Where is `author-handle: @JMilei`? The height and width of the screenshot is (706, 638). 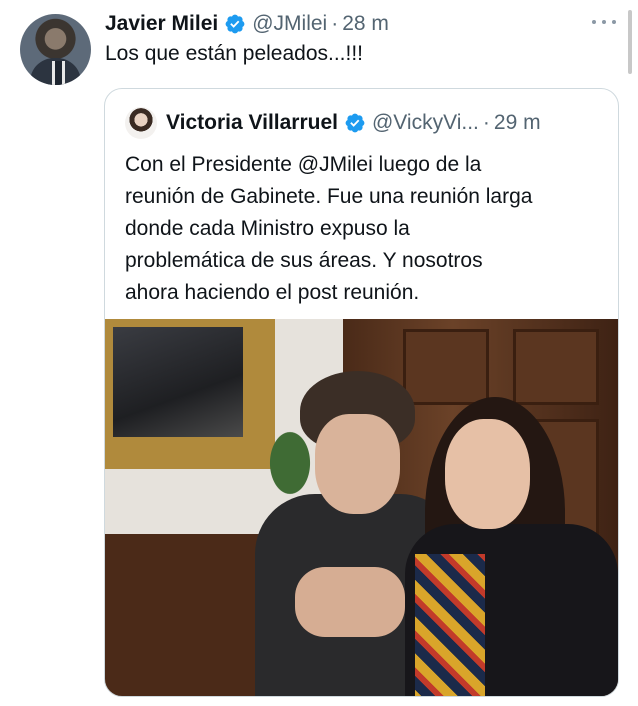
author-handle: @JMilei is located at coordinates (289, 24).